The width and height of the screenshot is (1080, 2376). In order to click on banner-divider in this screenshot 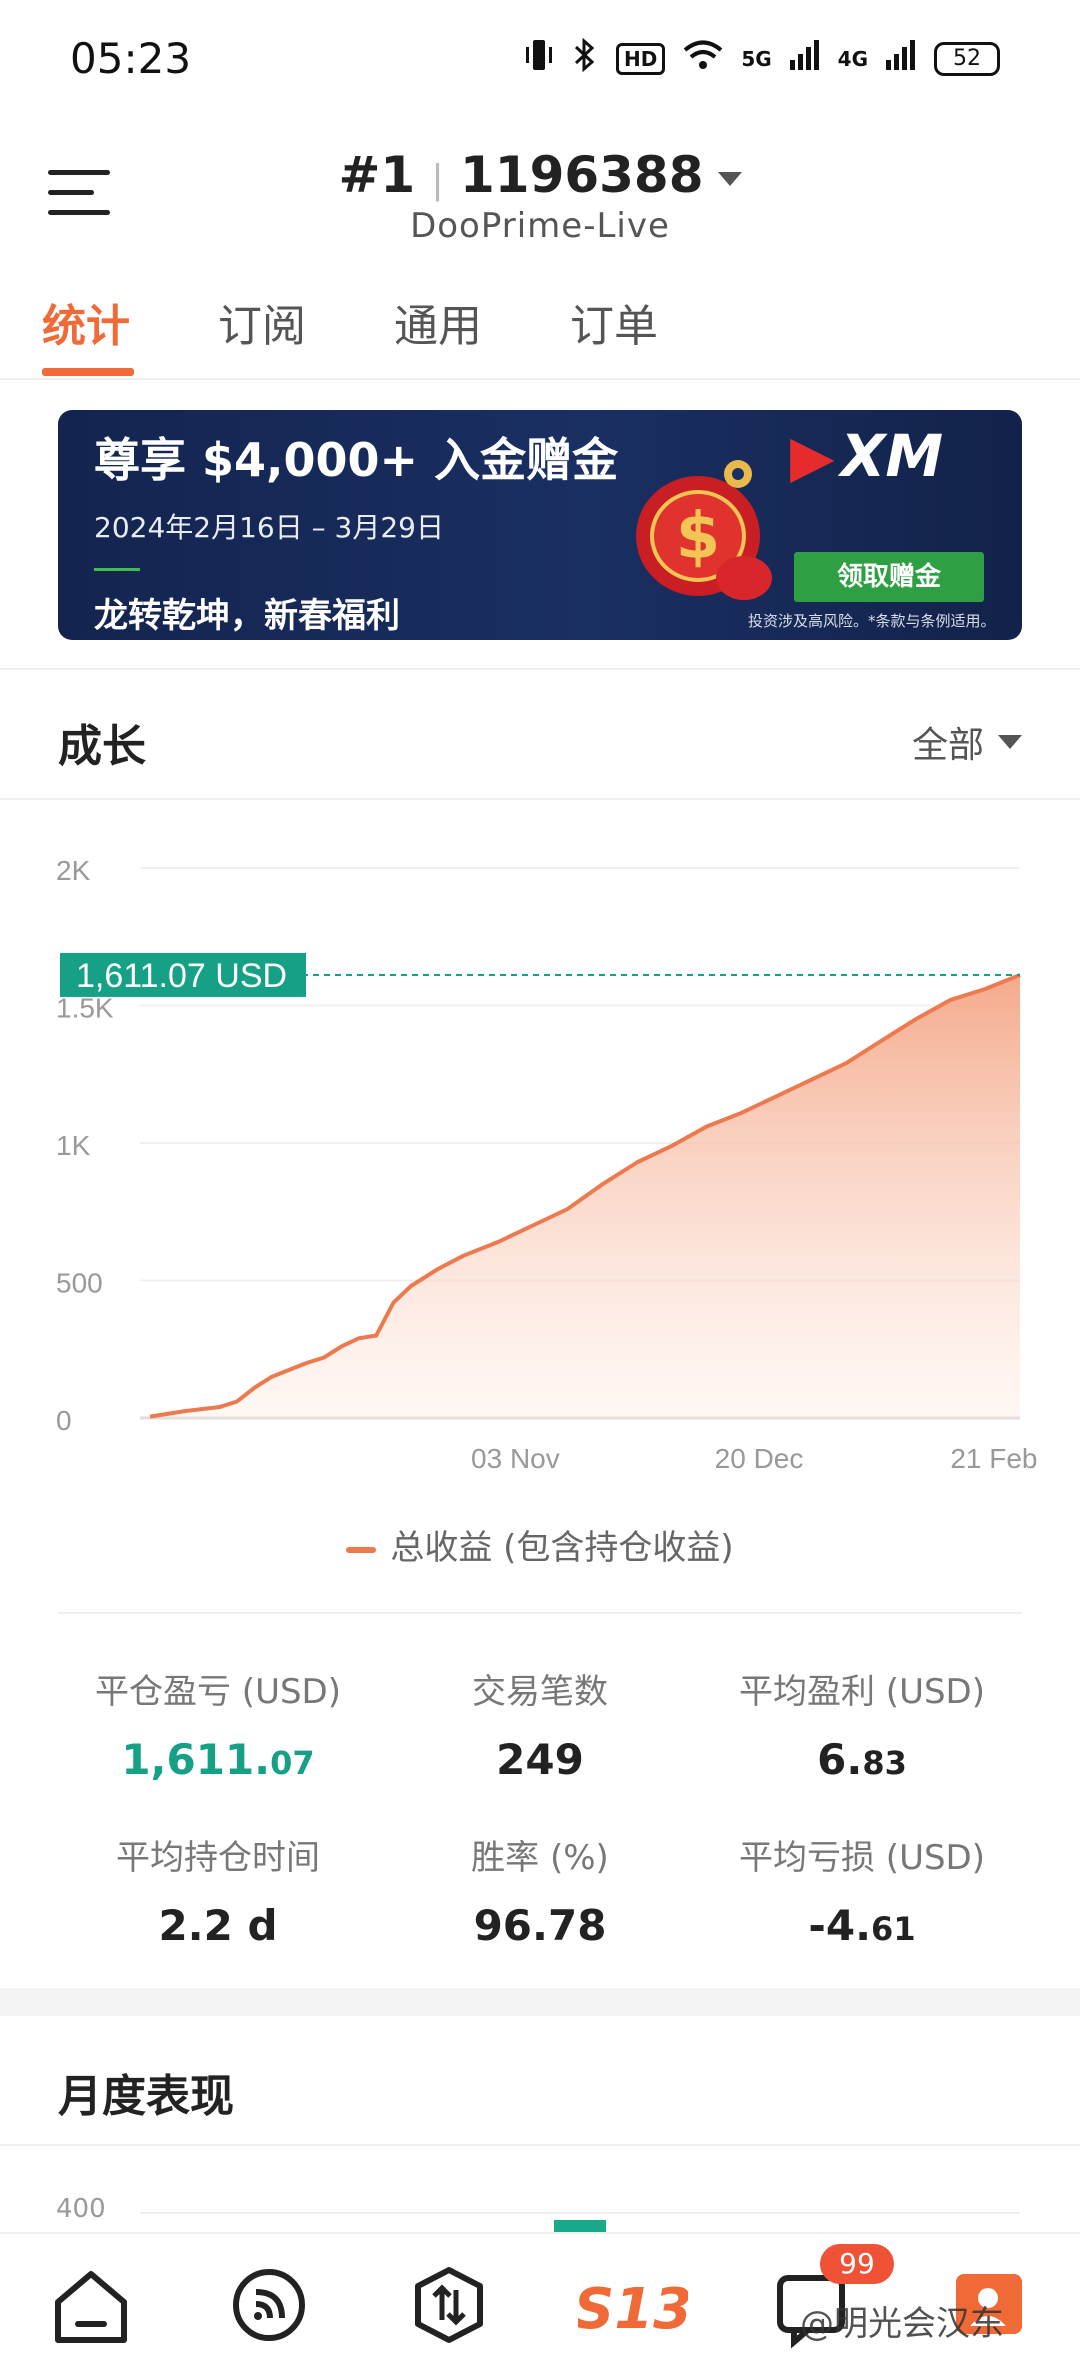, I will do `click(117, 569)`.